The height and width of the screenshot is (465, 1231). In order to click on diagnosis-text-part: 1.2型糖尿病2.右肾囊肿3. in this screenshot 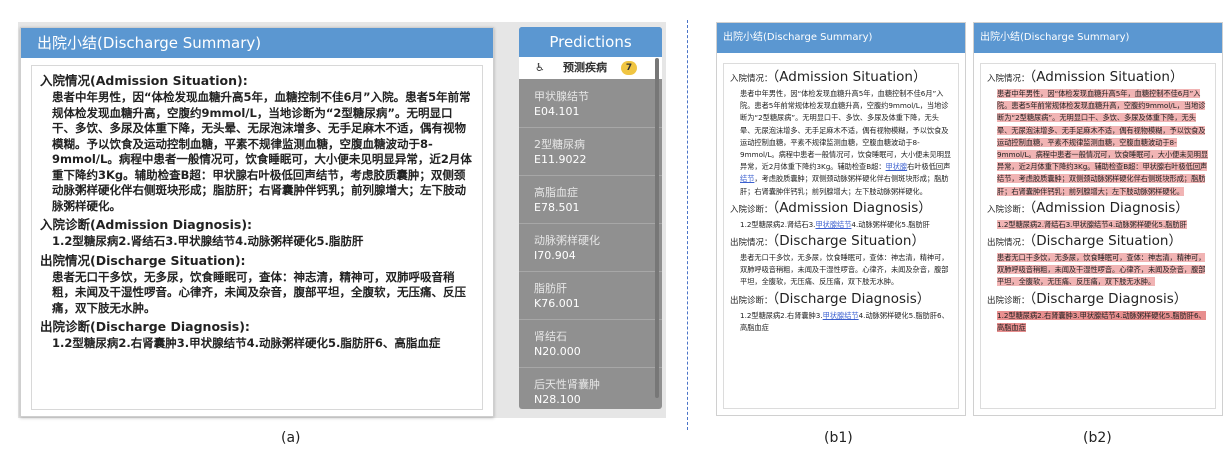, I will do `click(781, 315)`.